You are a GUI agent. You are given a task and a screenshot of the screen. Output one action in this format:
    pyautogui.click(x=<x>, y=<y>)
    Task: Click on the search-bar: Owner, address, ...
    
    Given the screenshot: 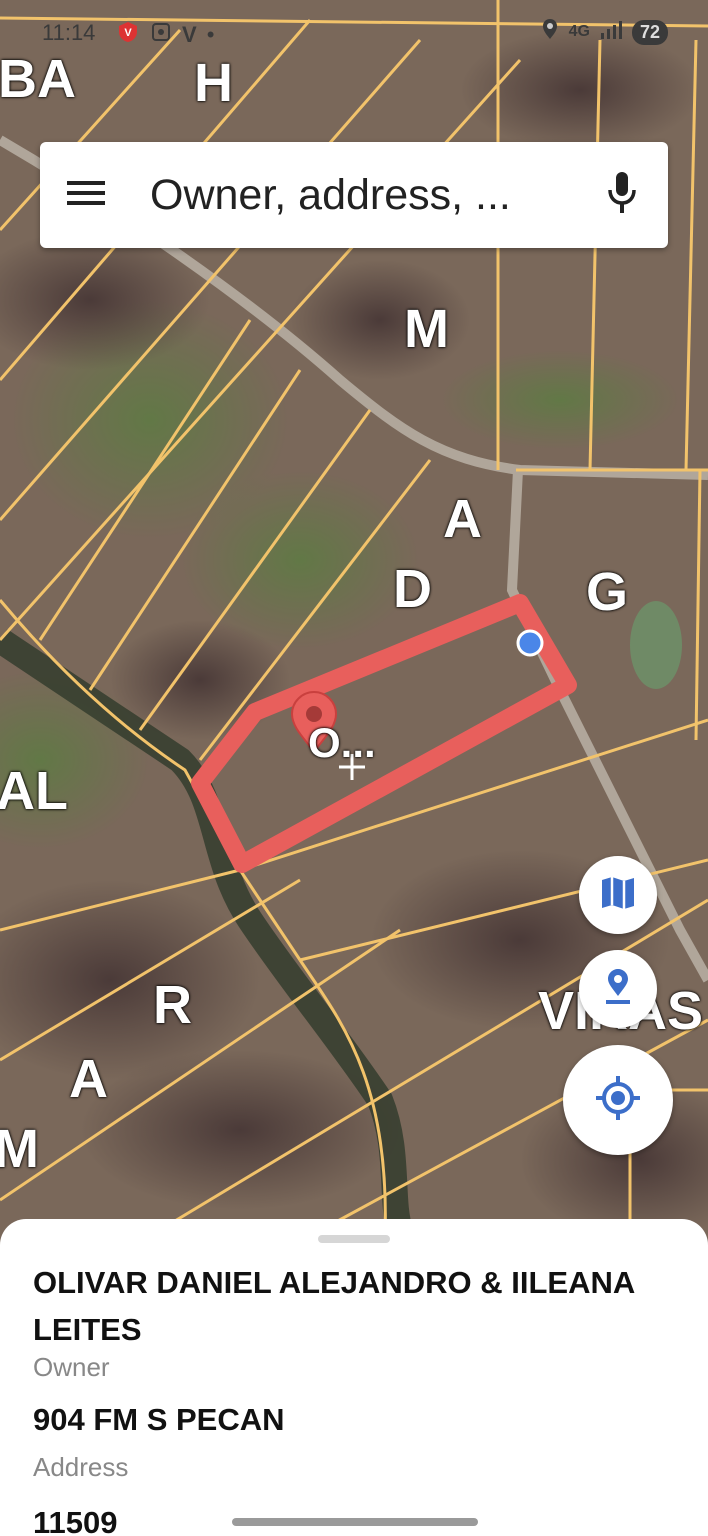 What is the action you would take?
    pyautogui.click(x=354, y=195)
    